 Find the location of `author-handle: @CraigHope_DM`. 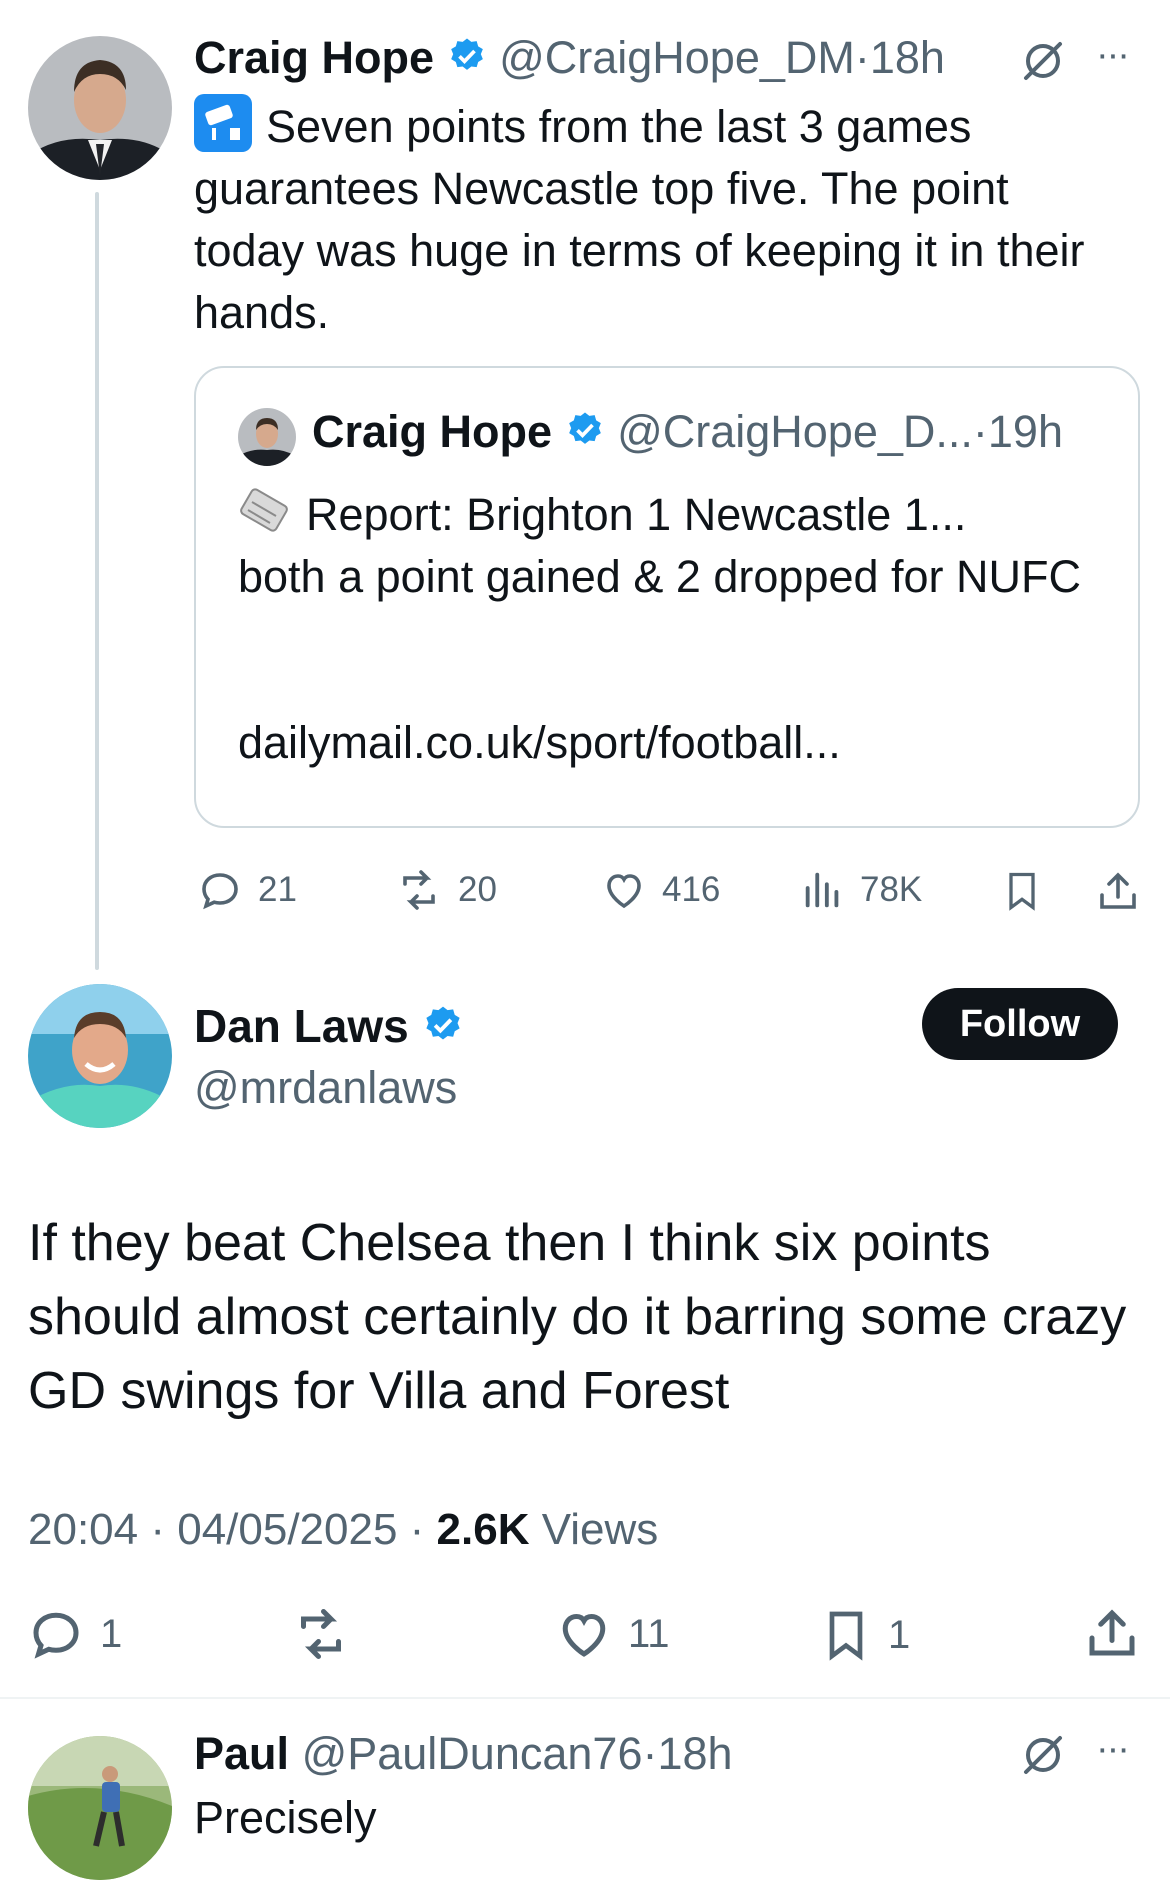

author-handle: @CraigHope_DM is located at coordinates (677, 57).